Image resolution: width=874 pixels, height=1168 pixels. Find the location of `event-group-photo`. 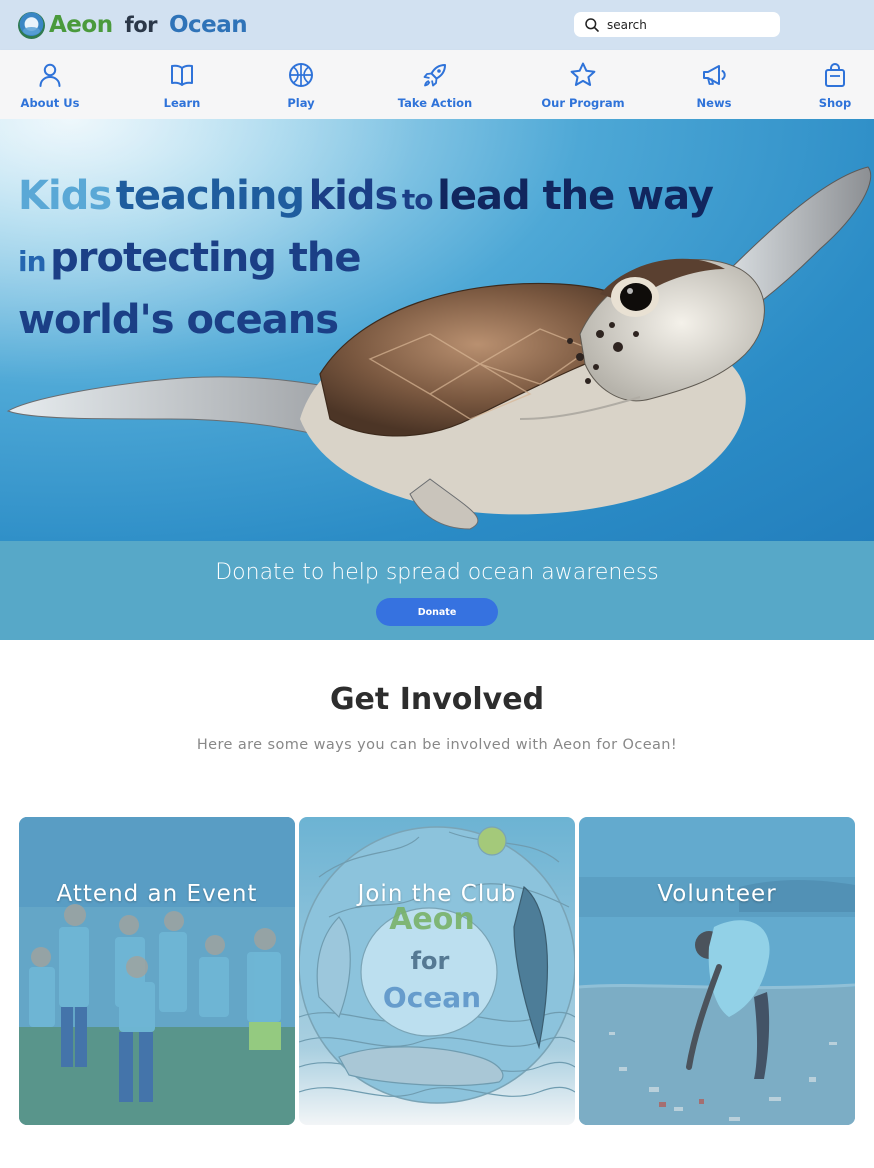

event-group-photo is located at coordinates (157, 971).